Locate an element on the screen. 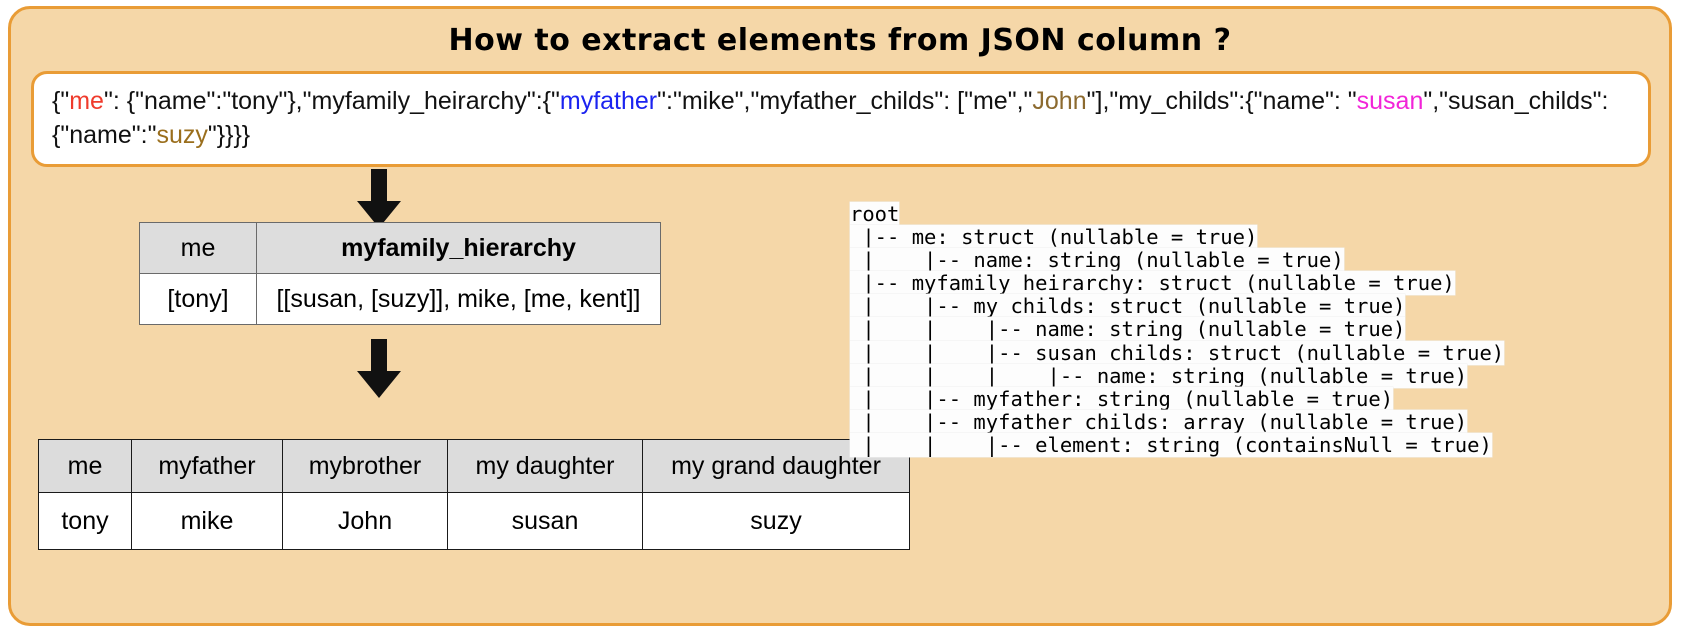 This screenshot has width=1692, height=640. schema-line-8: | |-- myfather: string (nullable = true) is located at coordinates (1122, 398).